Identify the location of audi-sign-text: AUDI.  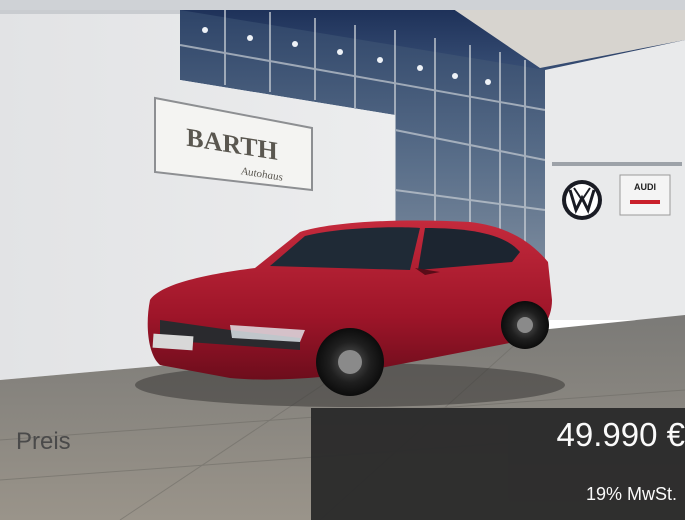
(645, 187).